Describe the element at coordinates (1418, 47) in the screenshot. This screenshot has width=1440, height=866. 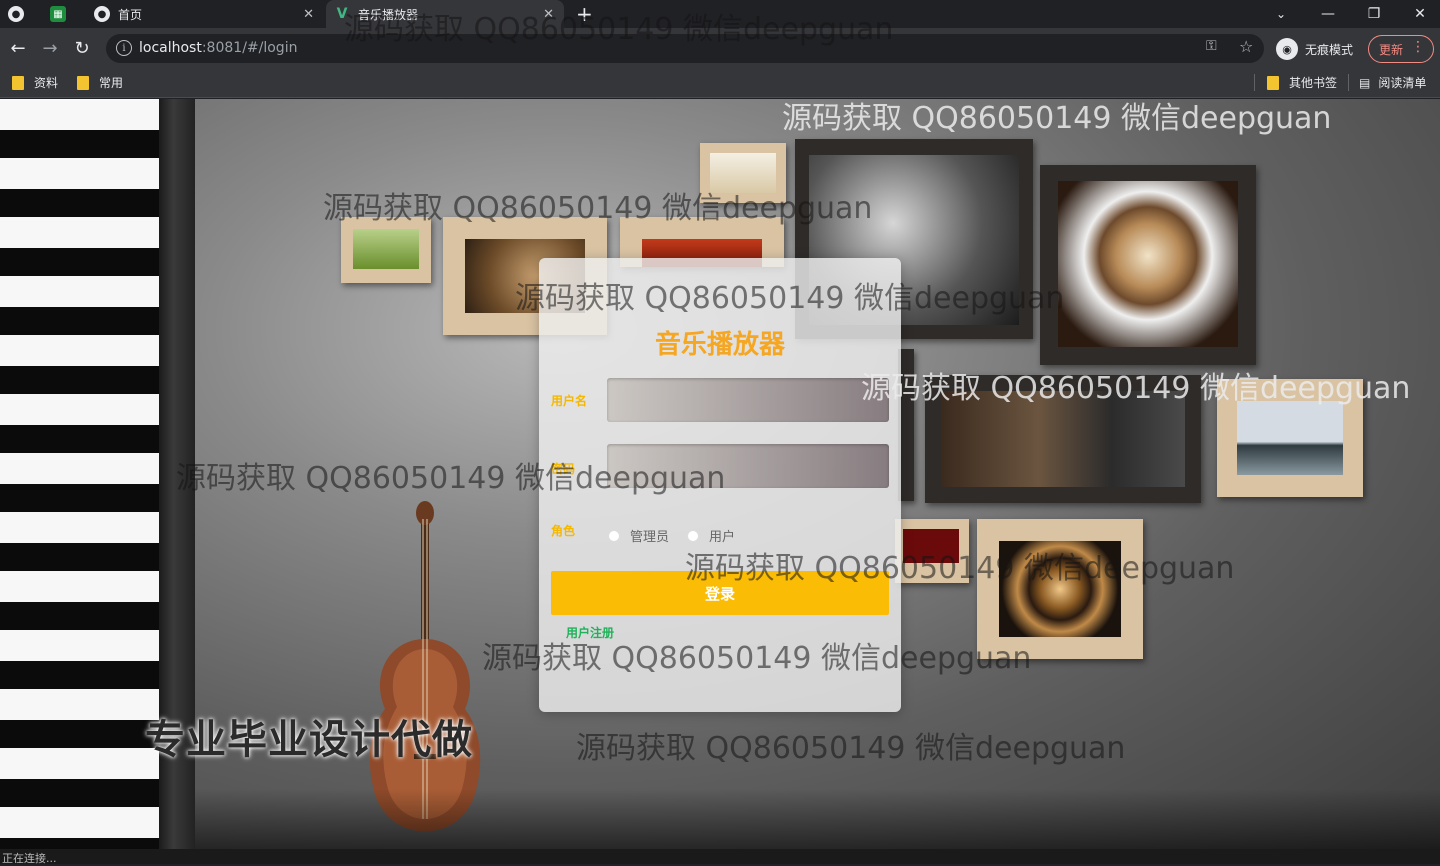
I see `menu-icon: ⋮` at that location.